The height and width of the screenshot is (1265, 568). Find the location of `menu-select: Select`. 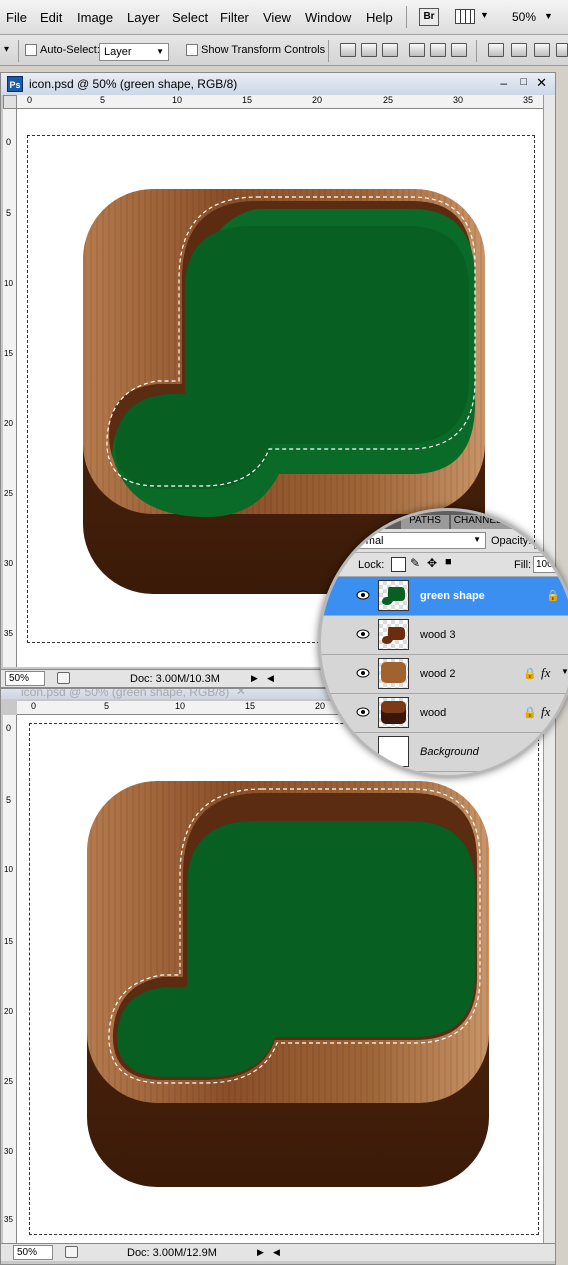

menu-select: Select is located at coordinates (190, 17).